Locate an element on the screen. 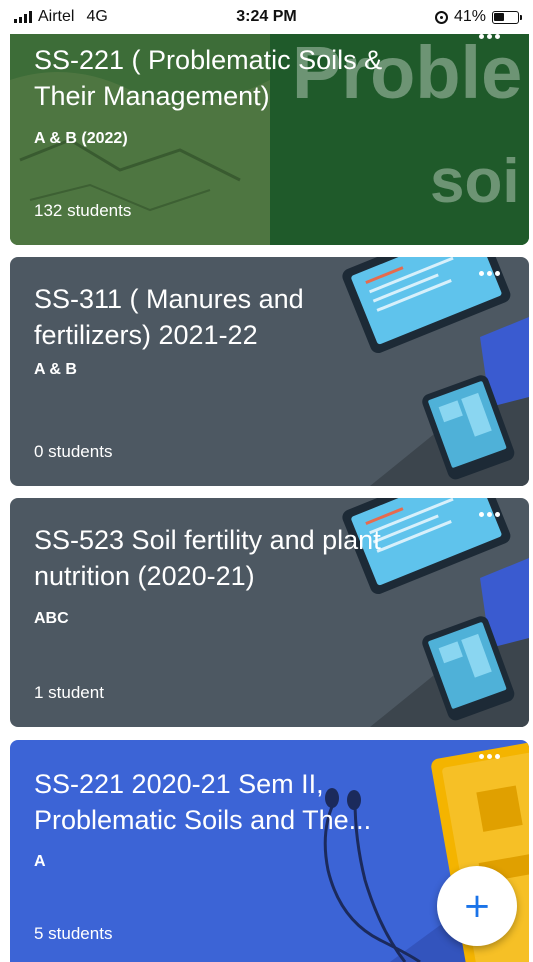 This screenshot has width=533, height=962. status-bar: Airtel 4G 3:24 PM 41% is located at coordinates (266, 17).